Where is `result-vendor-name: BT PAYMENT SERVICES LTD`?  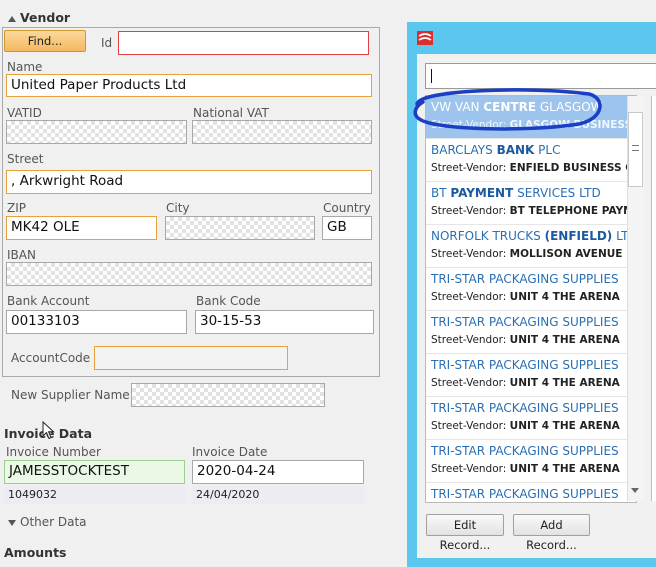
result-vendor-name: BT PAYMENT SERVICES LTD is located at coordinates (516, 193).